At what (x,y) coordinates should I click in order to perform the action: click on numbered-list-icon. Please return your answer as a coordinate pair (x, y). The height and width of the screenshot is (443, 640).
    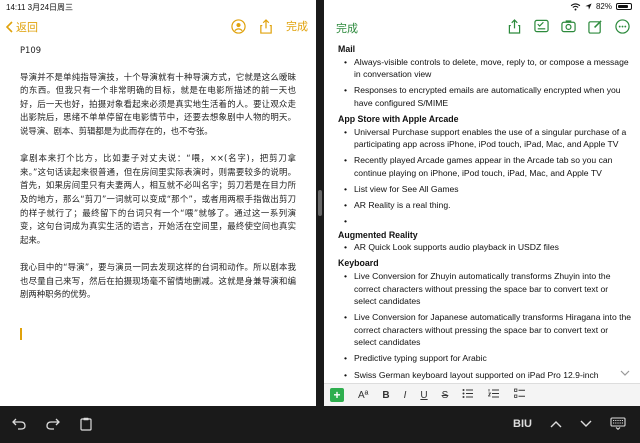
    Looking at the image, I should click on (494, 395).